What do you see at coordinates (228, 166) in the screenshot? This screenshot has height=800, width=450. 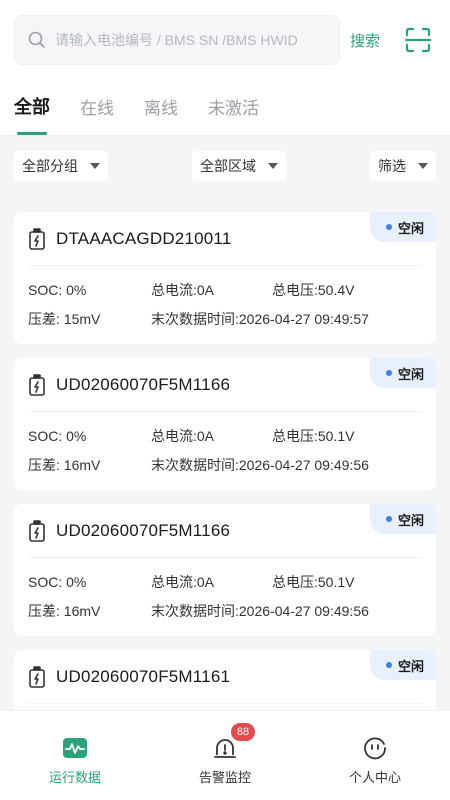 I see `region-dropdown-label: 全部区域` at bounding box center [228, 166].